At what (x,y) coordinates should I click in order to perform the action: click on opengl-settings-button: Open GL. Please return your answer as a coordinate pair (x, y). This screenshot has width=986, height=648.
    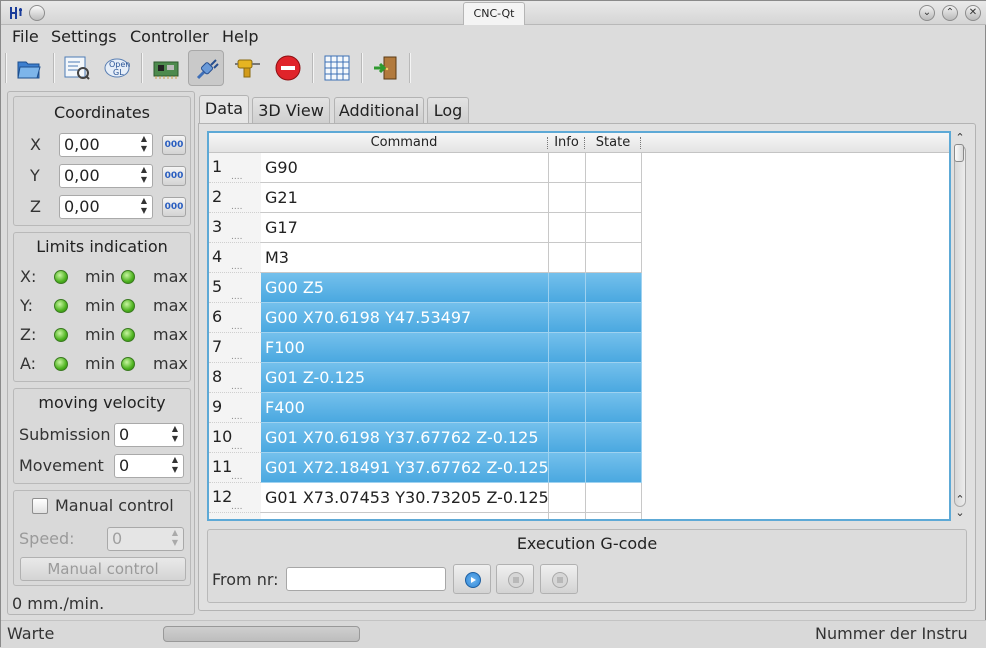
    Looking at the image, I should click on (117, 68).